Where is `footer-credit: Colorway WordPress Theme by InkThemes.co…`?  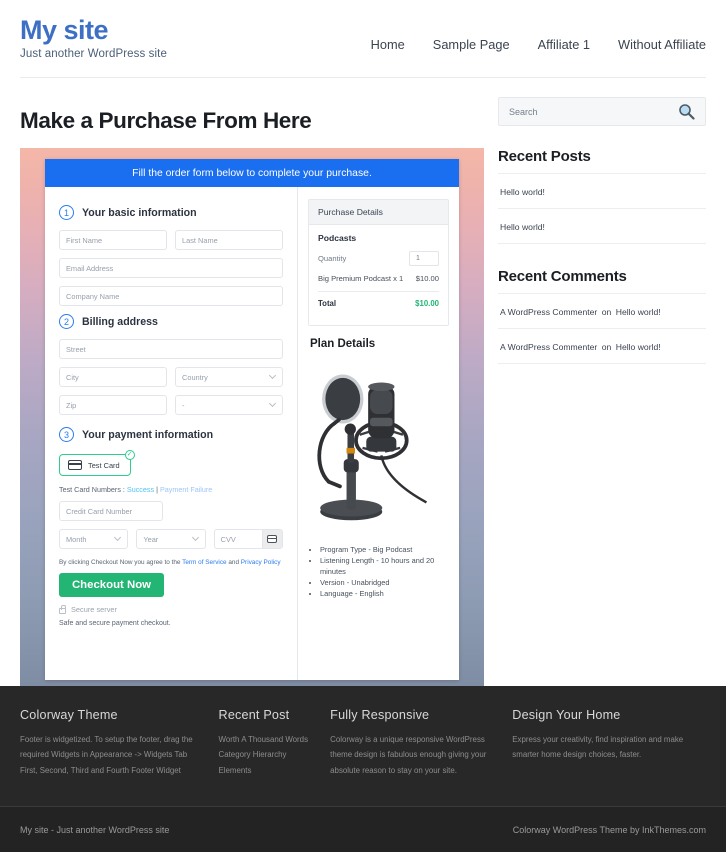 footer-credit: Colorway WordPress Theme by InkThemes.co… is located at coordinates (609, 830).